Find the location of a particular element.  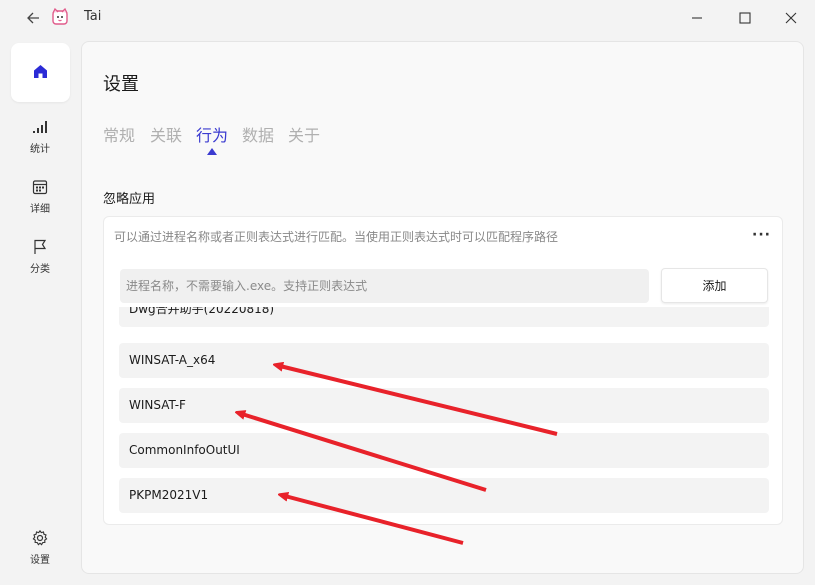

tab-general: 常规 is located at coordinates (119, 134).